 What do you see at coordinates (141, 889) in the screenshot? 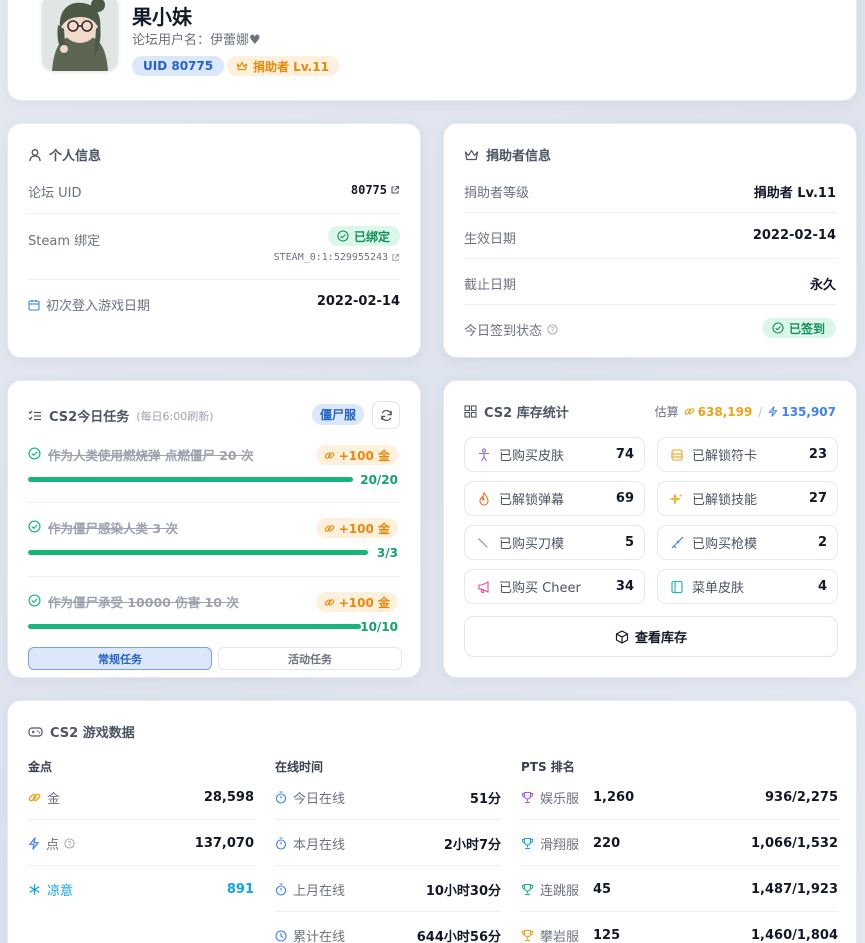
I see `currency-coolness-row: 凉意 891` at bounding box center [141, 889].